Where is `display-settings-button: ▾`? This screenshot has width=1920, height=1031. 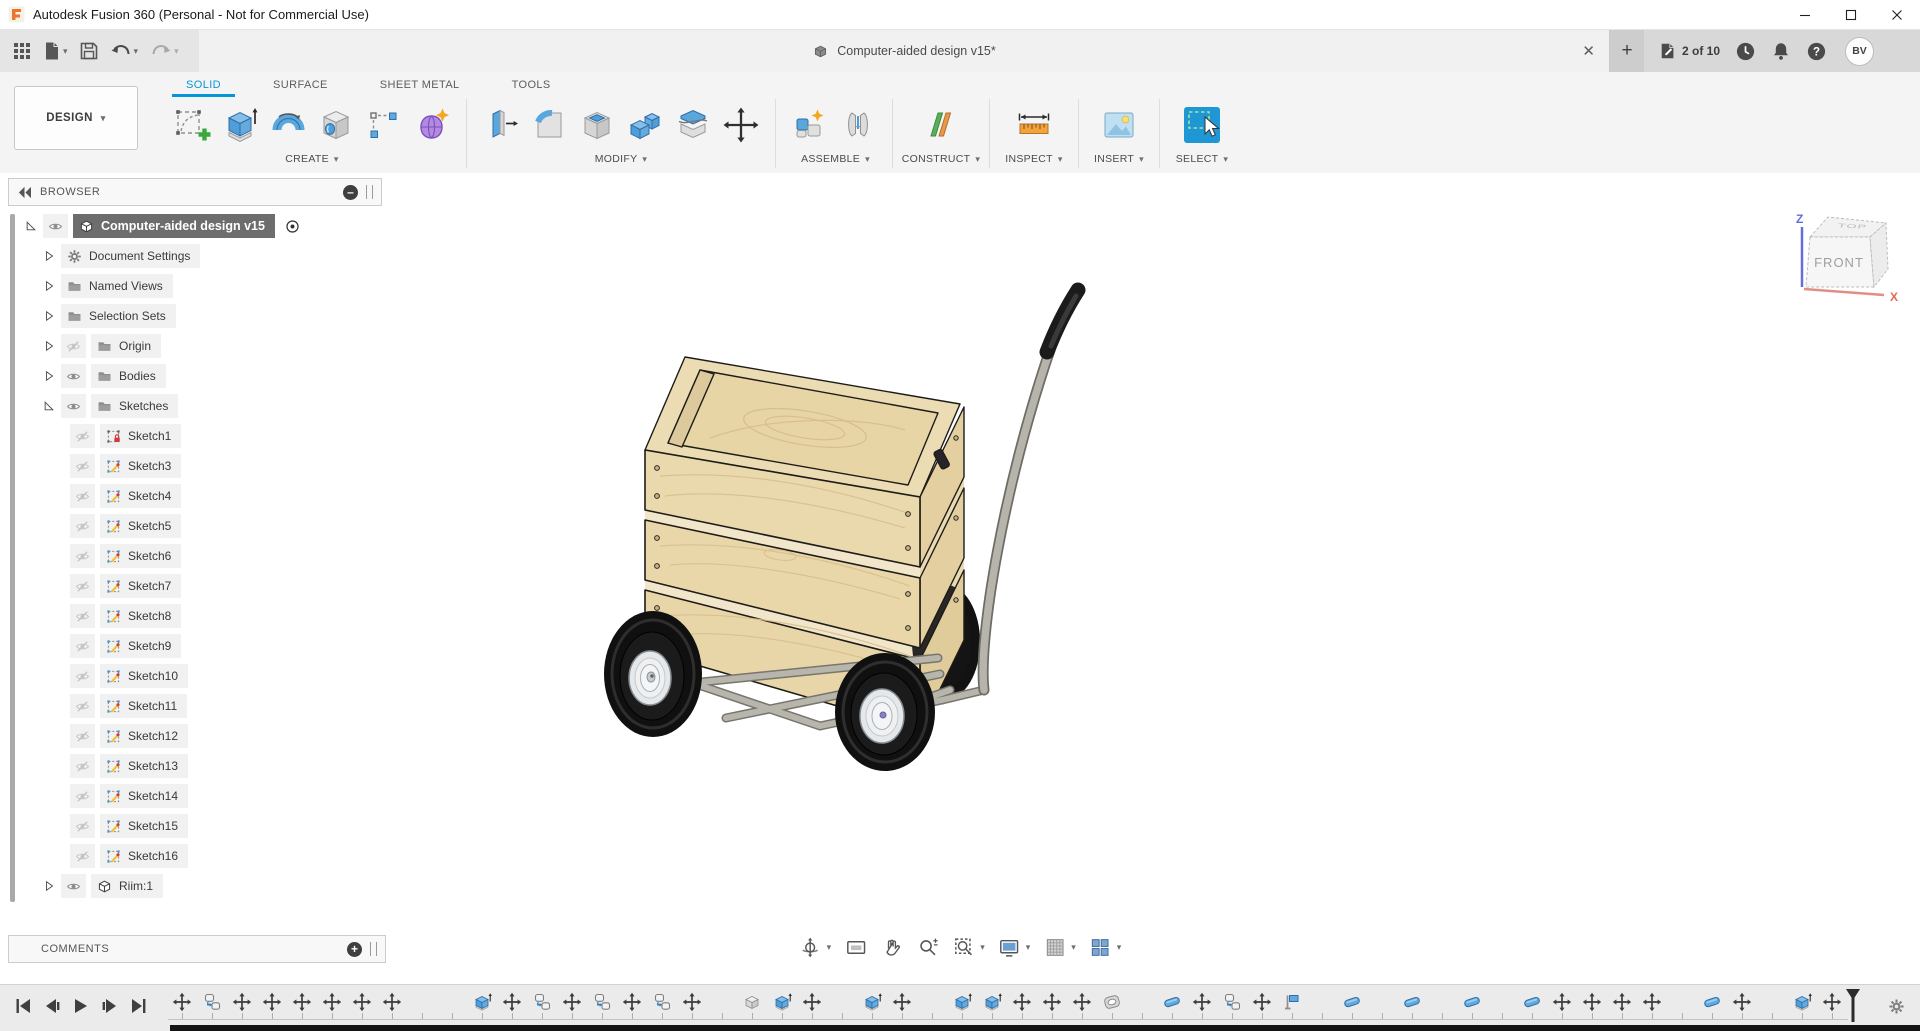 display-settings-button: ▾ is located at coordinates (1014, 947).